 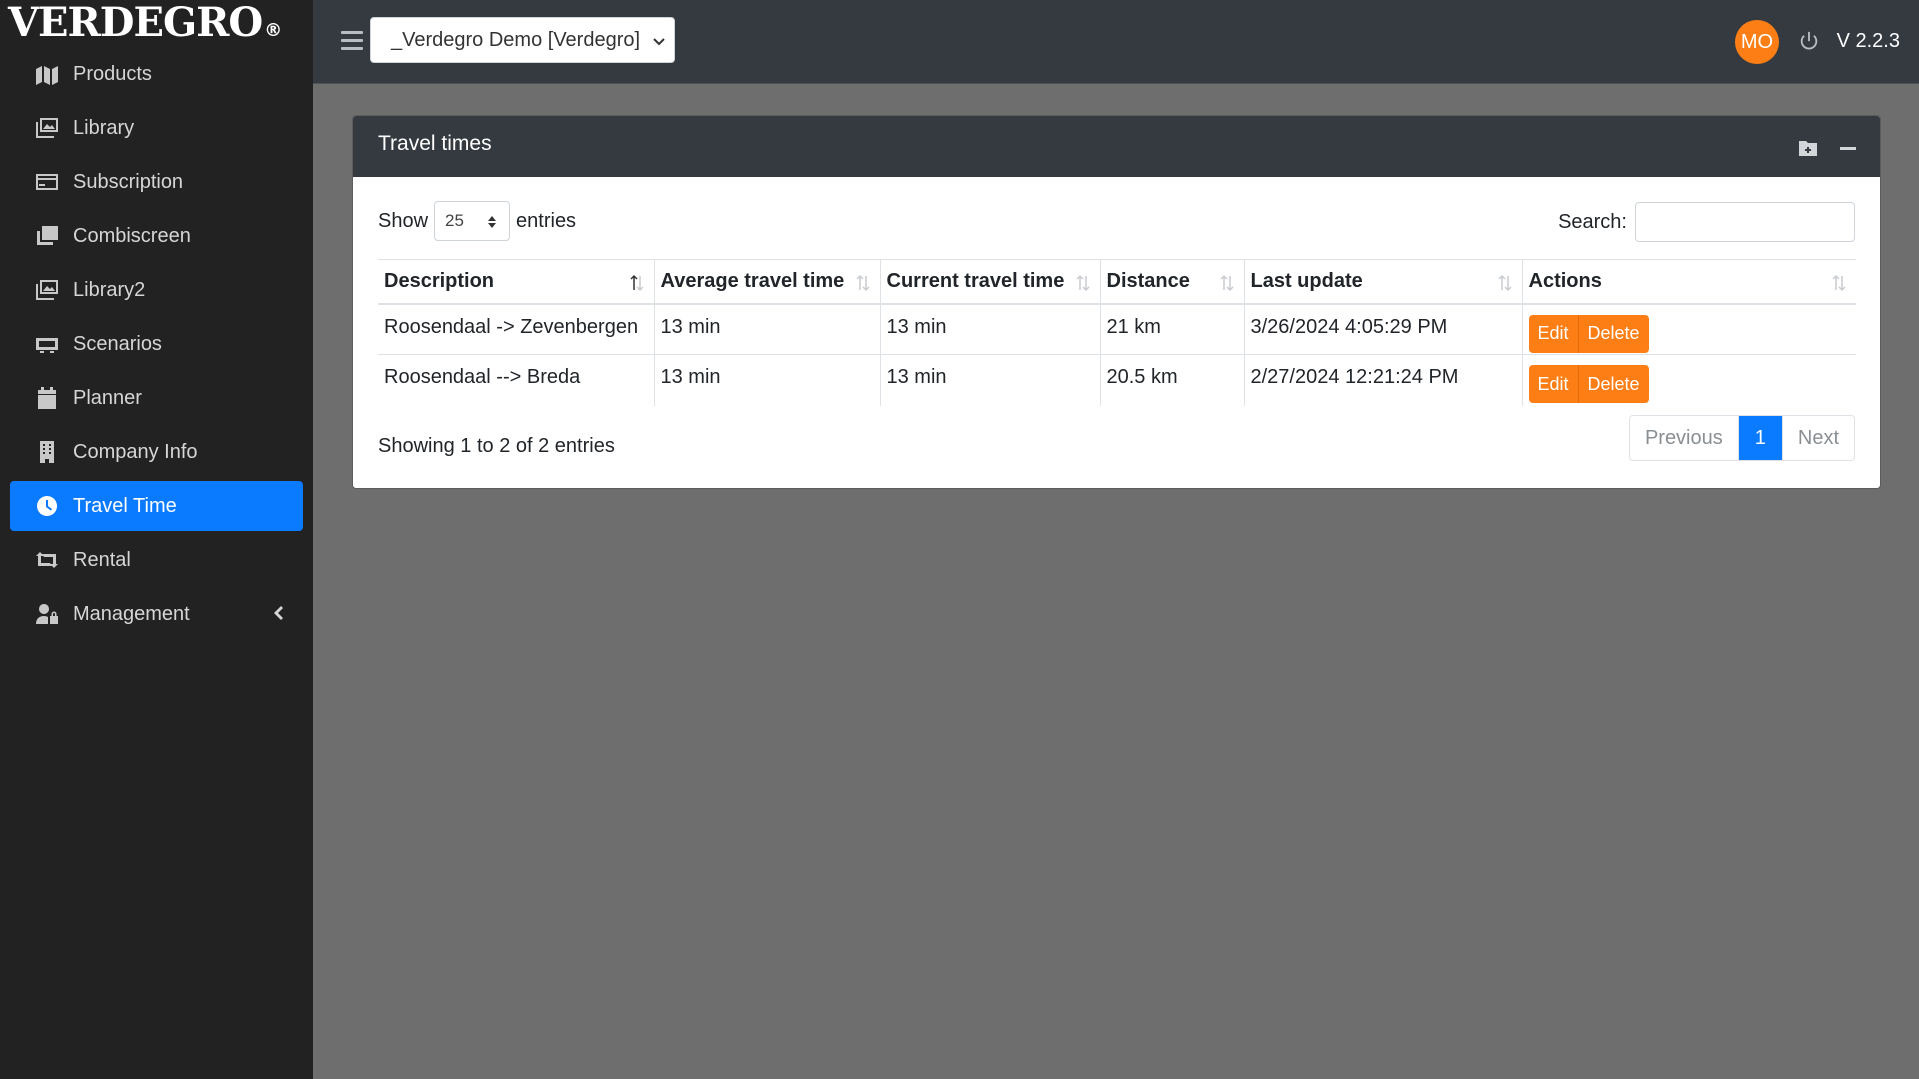 I want to click on calendar-icon, so click(x=47, y=398).